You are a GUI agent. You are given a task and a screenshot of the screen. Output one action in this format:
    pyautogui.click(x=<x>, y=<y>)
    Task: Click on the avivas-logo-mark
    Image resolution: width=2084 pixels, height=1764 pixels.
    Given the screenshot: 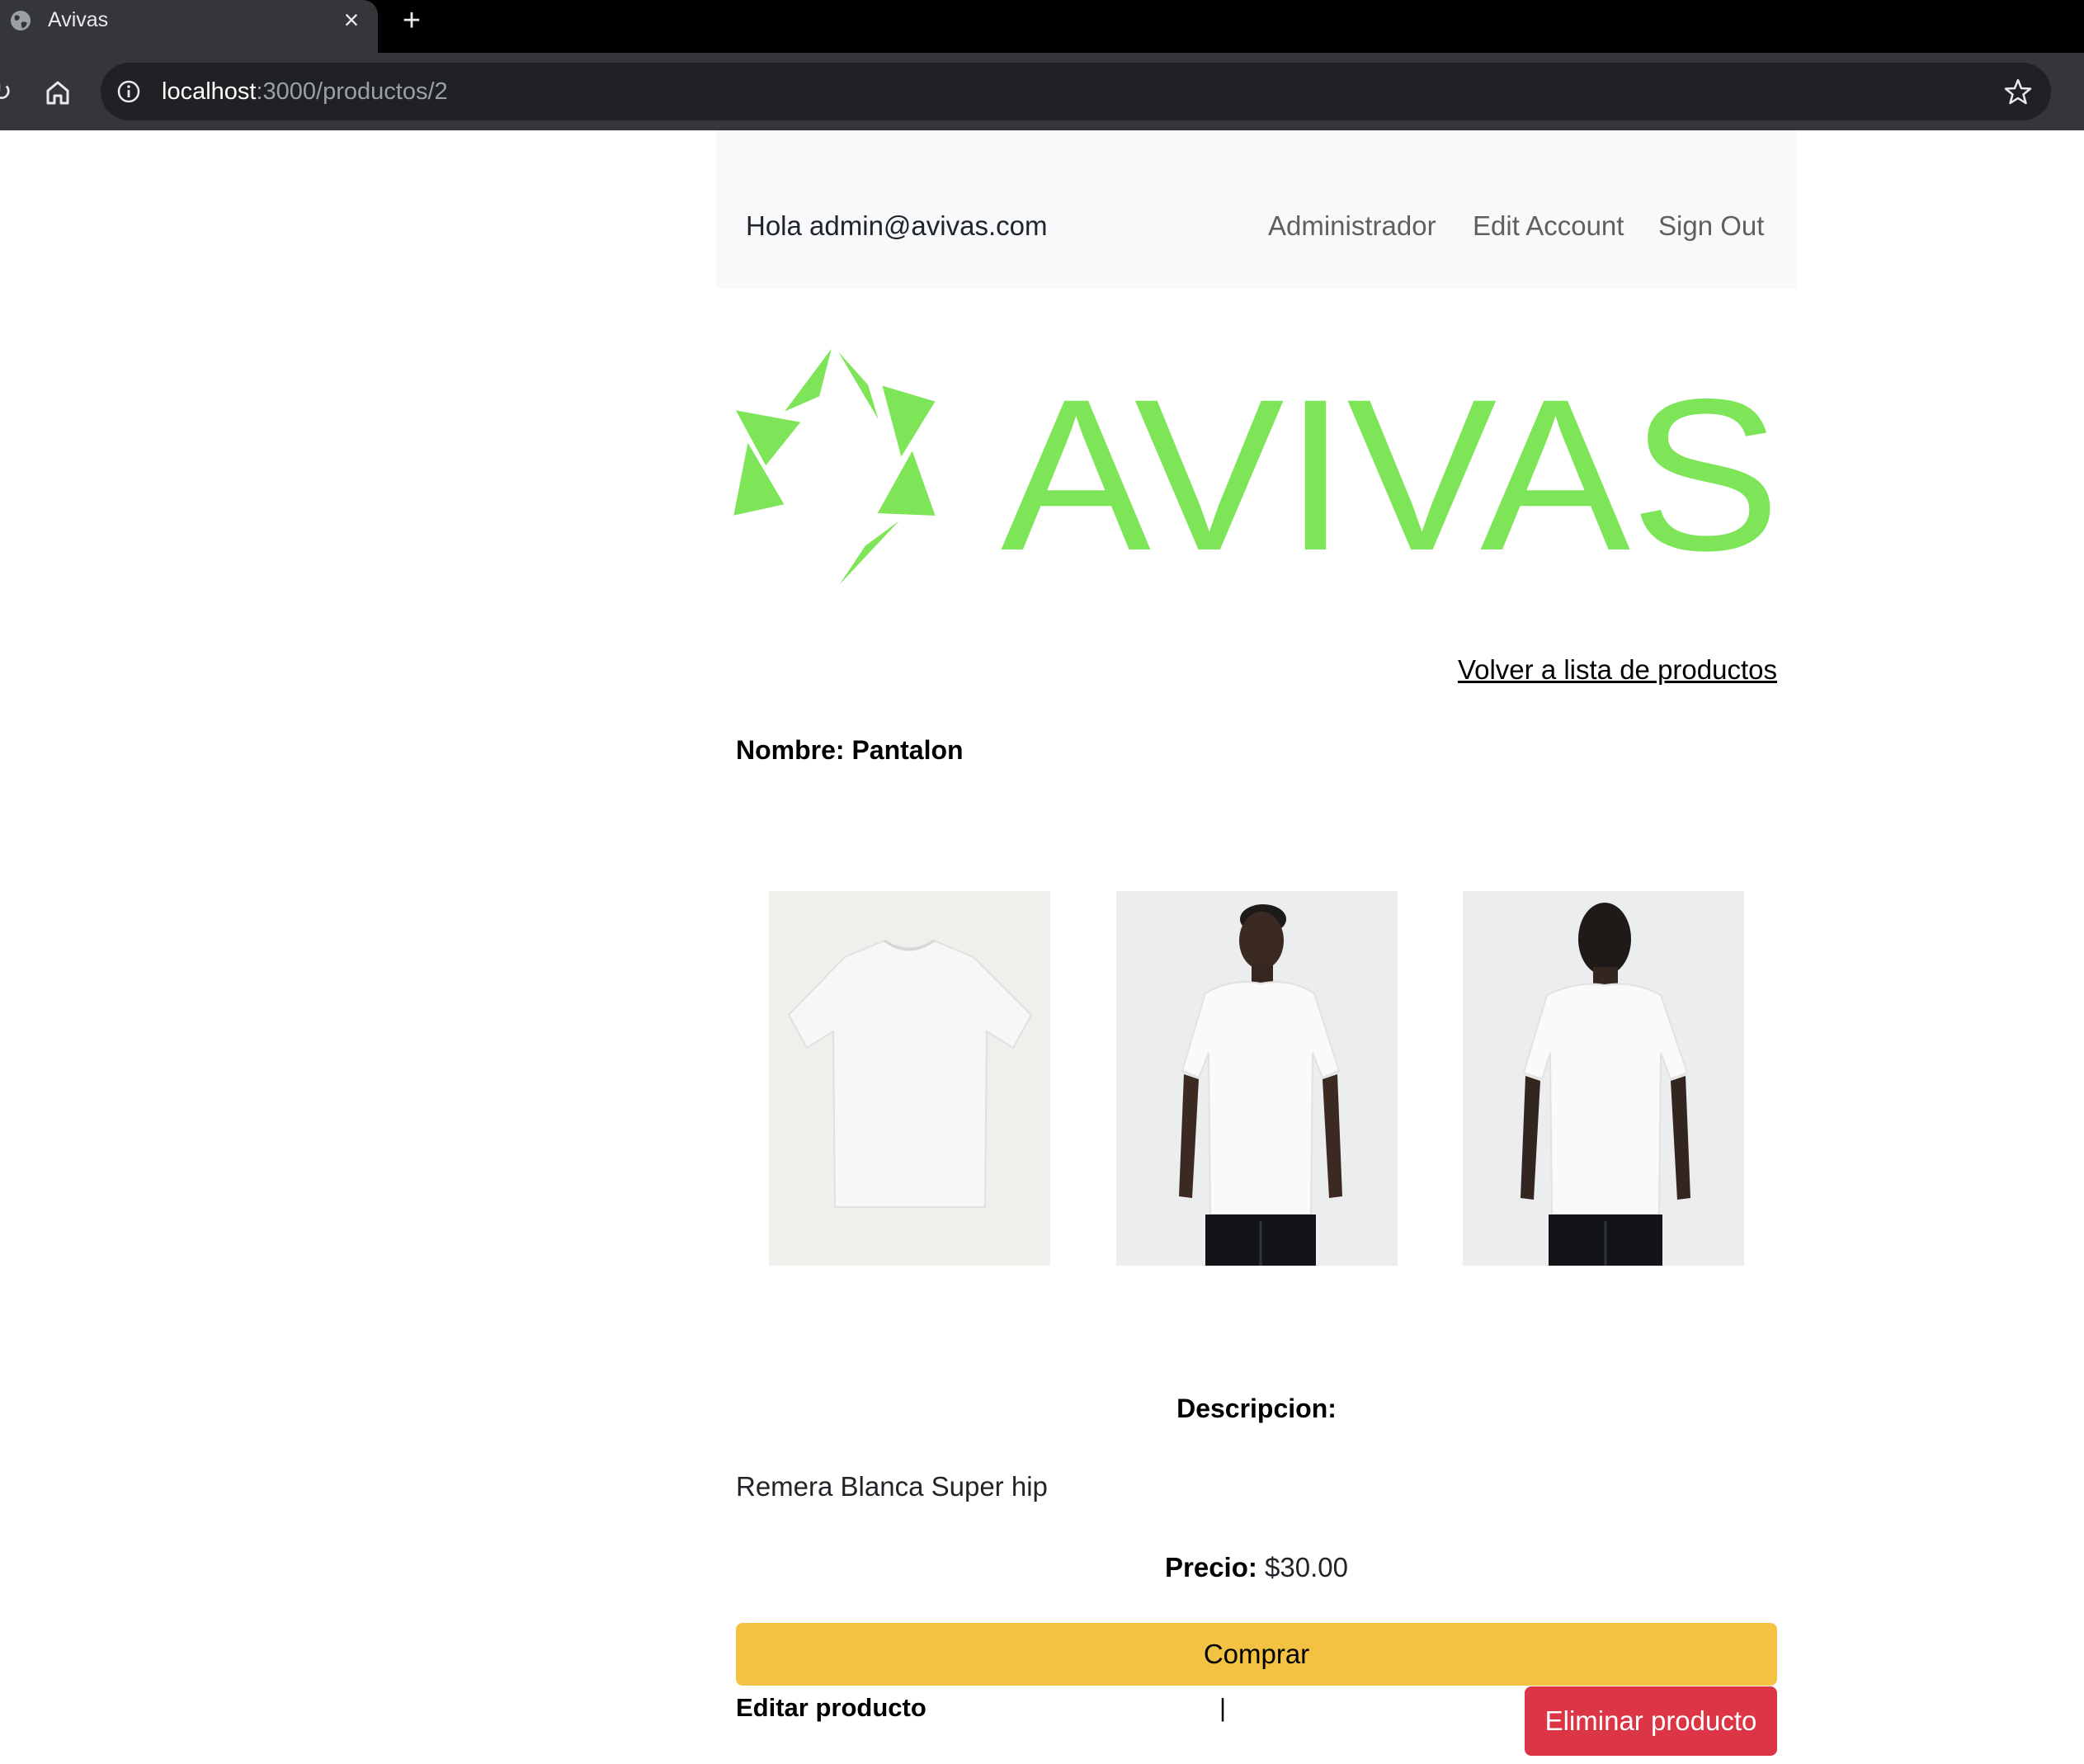 What is the action you would take?
    pyautogui.click(x=835, y=467)
    